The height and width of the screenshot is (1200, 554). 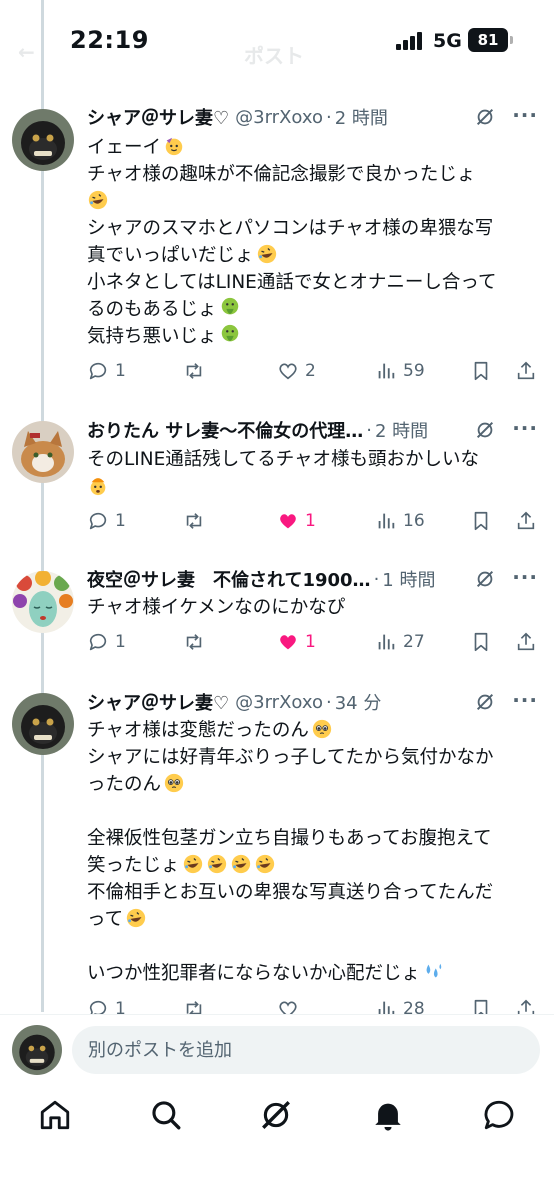 I want to click on text-line: 真でいっぱいだじょ, so click(x=170, y=255).